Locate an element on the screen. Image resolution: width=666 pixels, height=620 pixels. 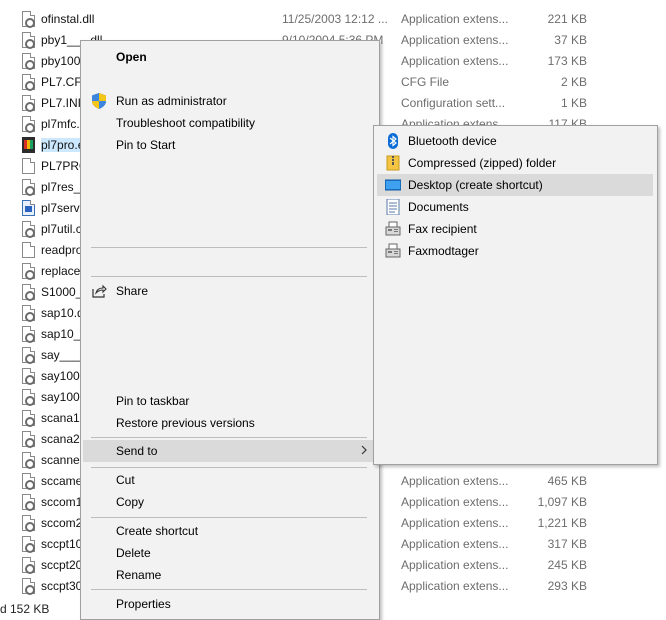
menu-troubleshoot: Troubleshoot compatibility is located at coordinates (230, 123).